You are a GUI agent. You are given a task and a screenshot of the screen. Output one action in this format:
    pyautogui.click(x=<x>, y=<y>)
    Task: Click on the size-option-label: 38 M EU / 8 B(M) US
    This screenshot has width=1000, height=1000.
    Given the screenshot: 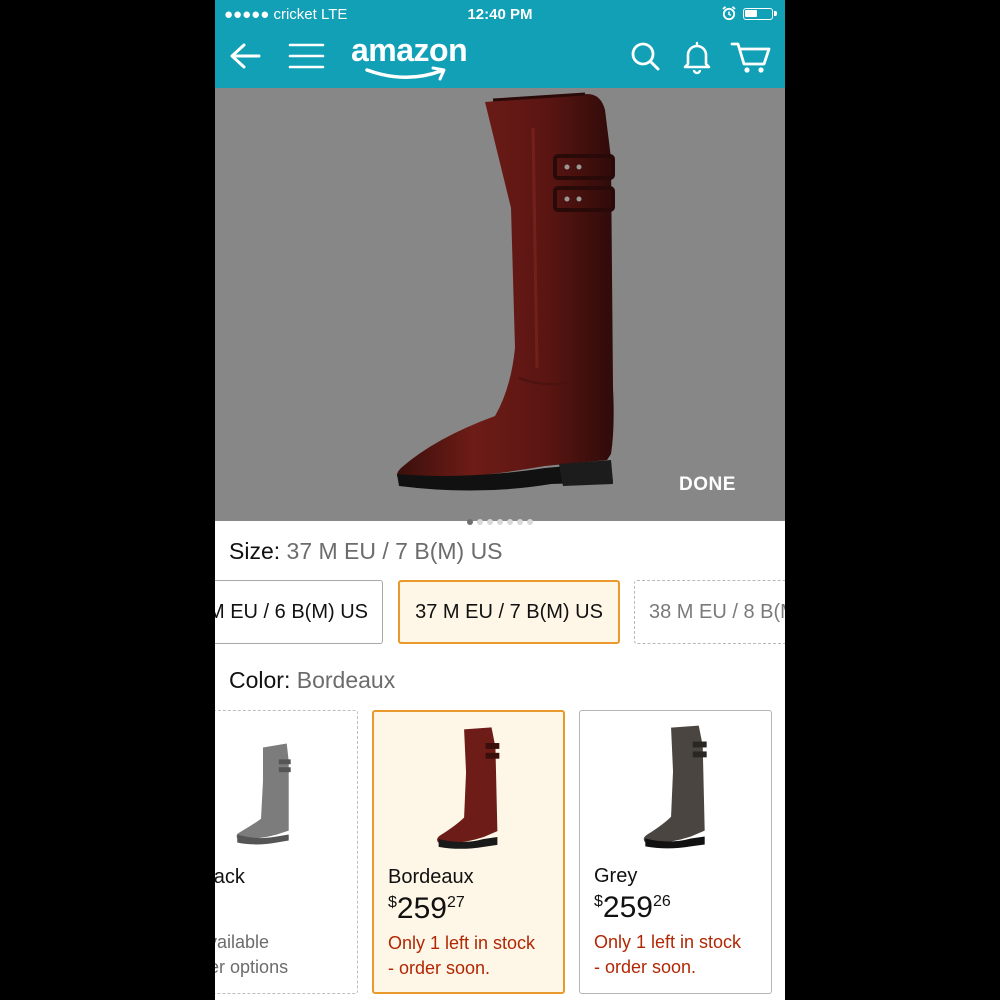 What is the action you would take?
    pyautogui.click(x=717, y=611)
    